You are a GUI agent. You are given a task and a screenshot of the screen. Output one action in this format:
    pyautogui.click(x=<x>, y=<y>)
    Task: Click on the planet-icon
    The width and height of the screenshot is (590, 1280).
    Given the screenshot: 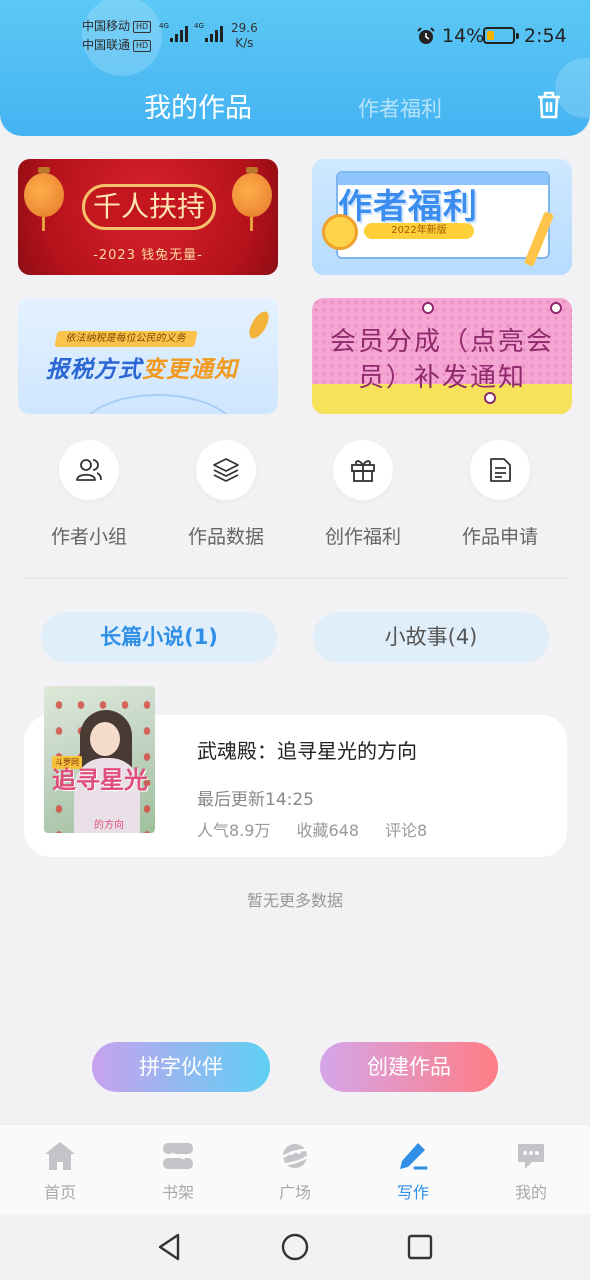 What is the action you would take?
    pyautogui.click(x=295, y=1156)
    